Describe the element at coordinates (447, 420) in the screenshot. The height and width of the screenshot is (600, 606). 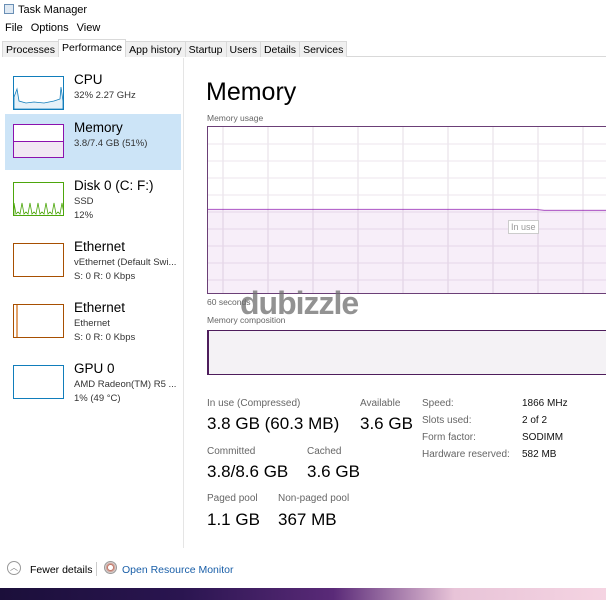
I see `spec-label: Slots used:` at that location.